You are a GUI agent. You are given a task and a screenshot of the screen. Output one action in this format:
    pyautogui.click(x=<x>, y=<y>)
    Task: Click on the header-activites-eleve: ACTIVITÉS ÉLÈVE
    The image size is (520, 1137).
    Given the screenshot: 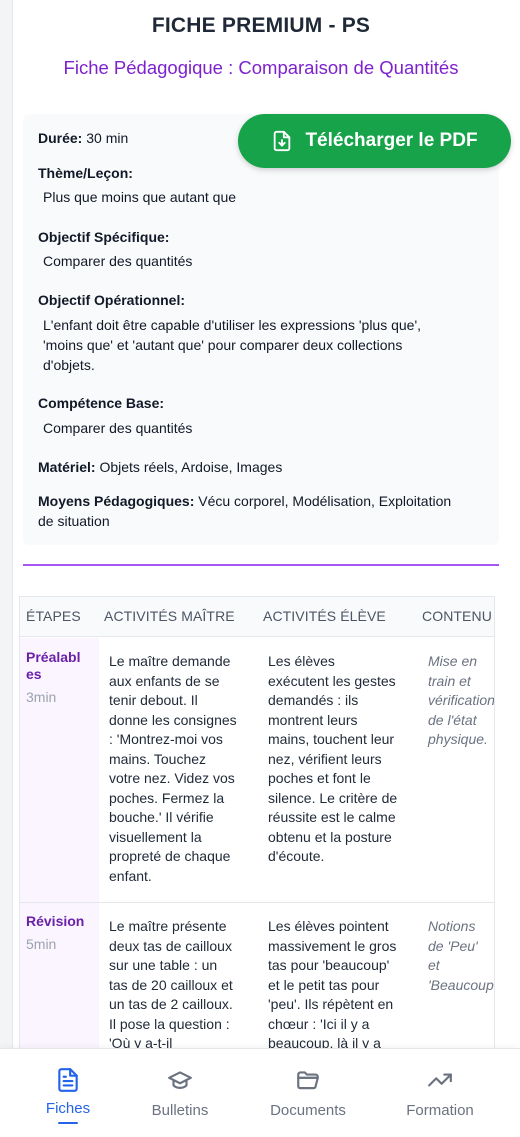 What is the action you would take?
    pyautogui.click(x=324, y=616)
    